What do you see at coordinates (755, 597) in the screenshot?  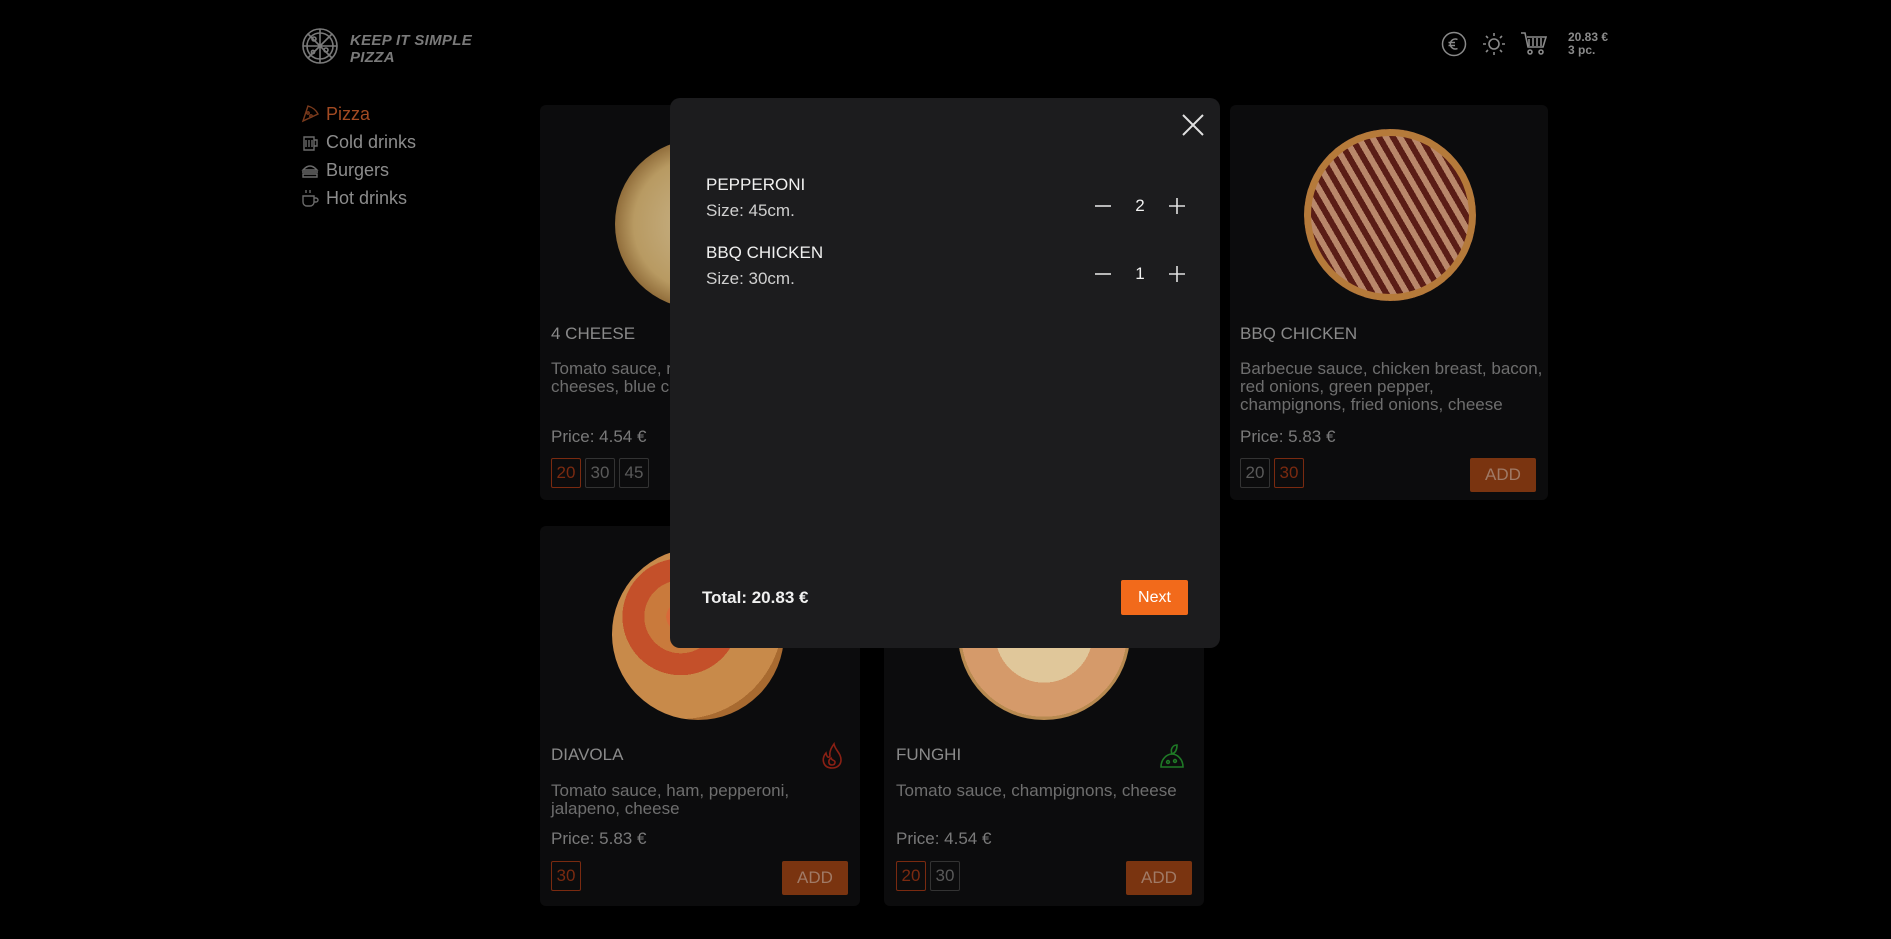 I see `cart-total-label: Total: 20.83 €` at bounding box center [755, 597].